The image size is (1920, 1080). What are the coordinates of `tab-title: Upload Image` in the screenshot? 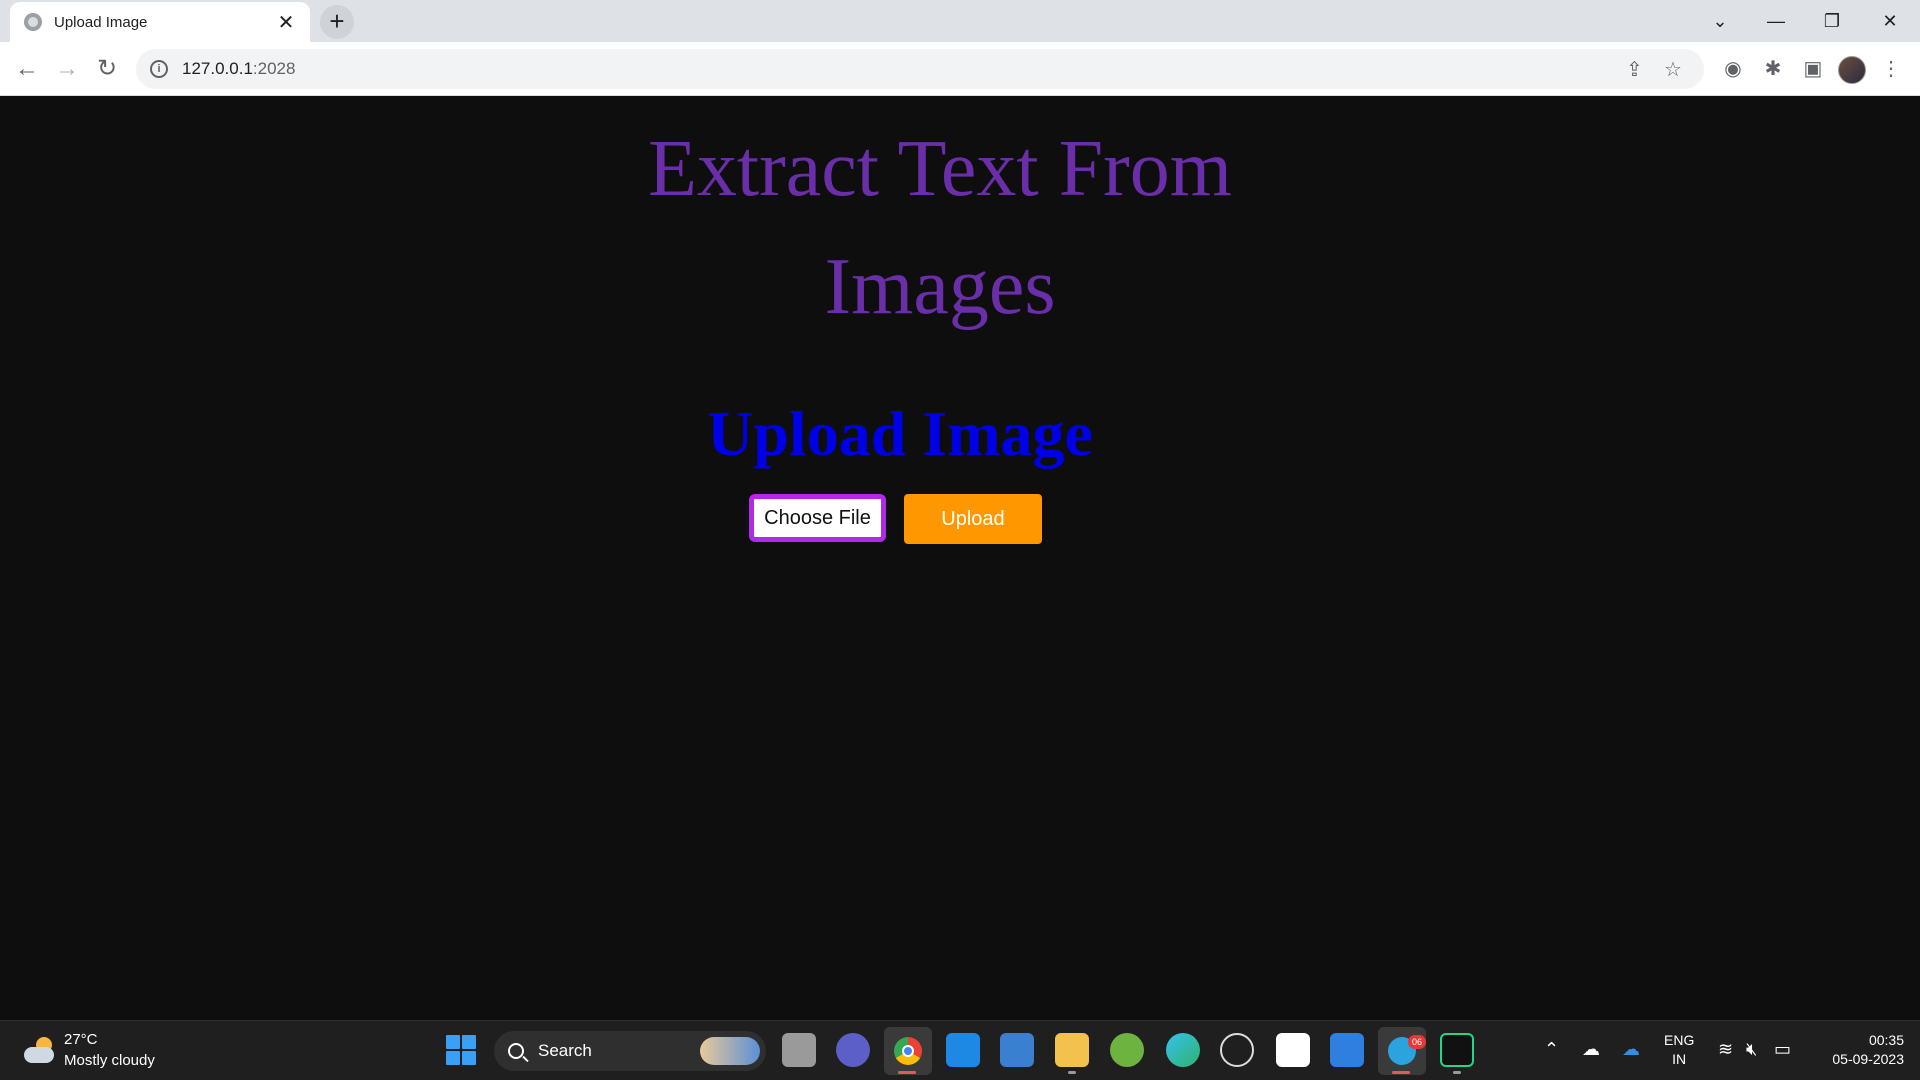 It's located at (101, 22).